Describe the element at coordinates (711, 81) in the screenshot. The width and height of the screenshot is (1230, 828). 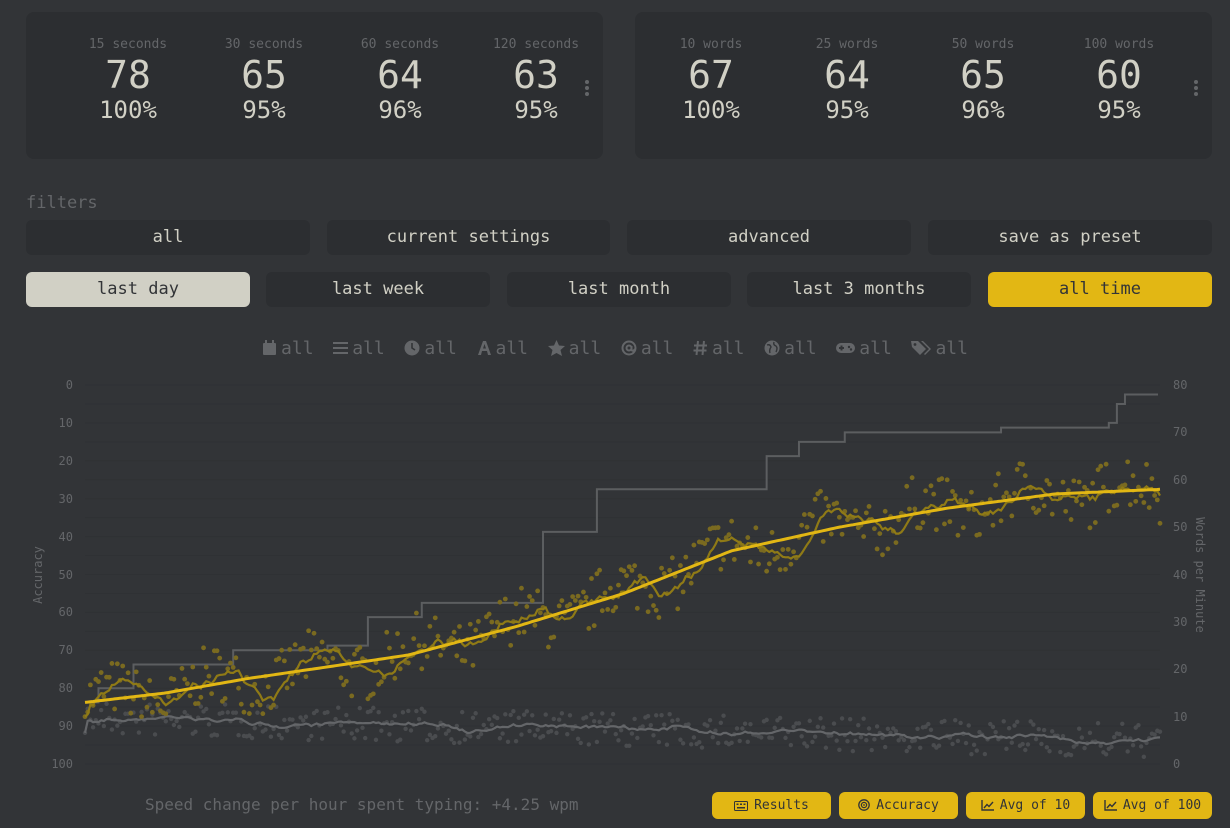
I see `pb-words-10: 10 words 67 100%` at that location.